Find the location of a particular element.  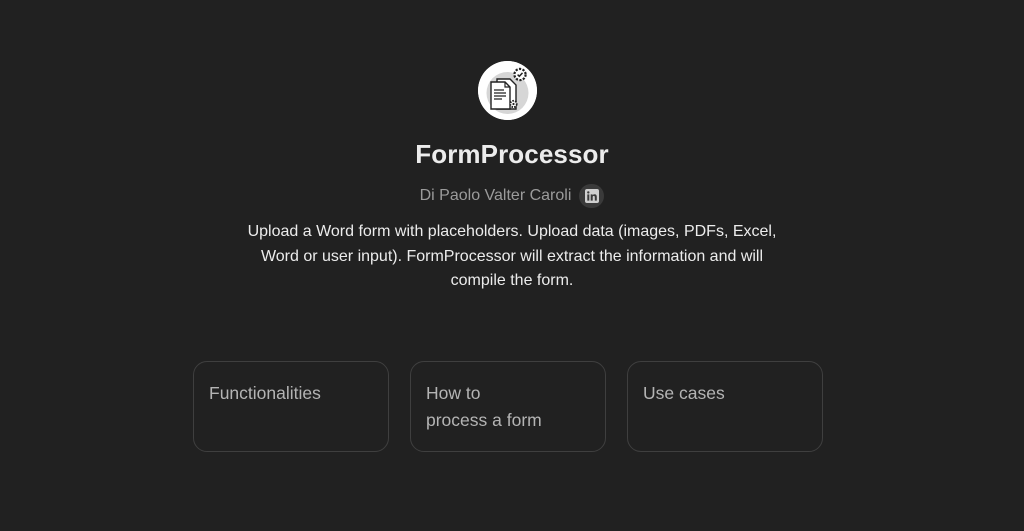

starter-card-use-cases: Use cases is located at coordinates (725, 406).